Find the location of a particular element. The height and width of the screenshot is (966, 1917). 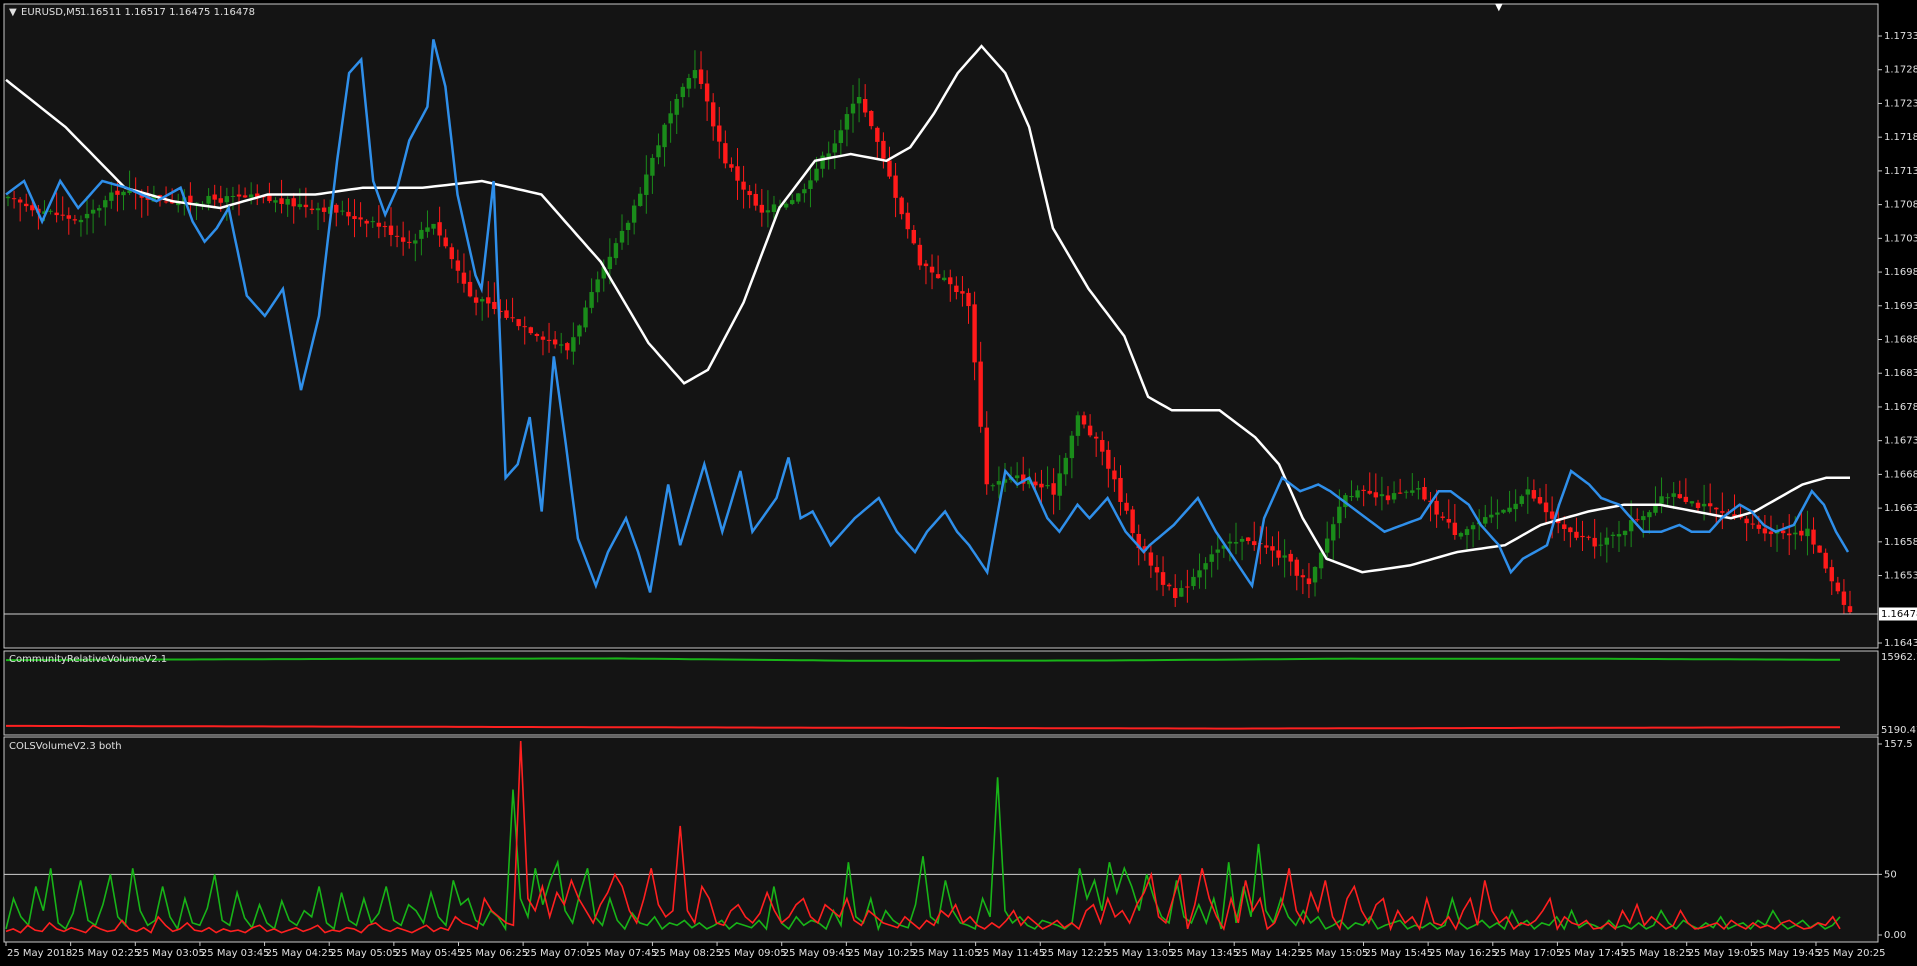

price-tick-label: 1.16835 is located at coordinates (1900, 373).